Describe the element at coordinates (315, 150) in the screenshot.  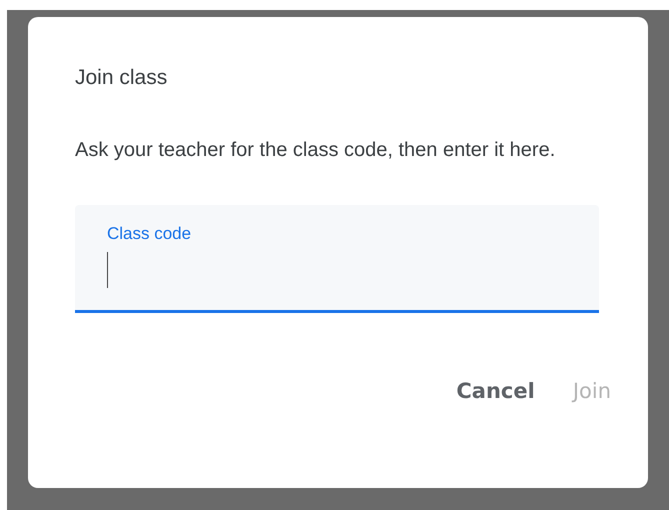
I see `dialog-message: Ask your teacher for the class code, then enter it here.` at that location.